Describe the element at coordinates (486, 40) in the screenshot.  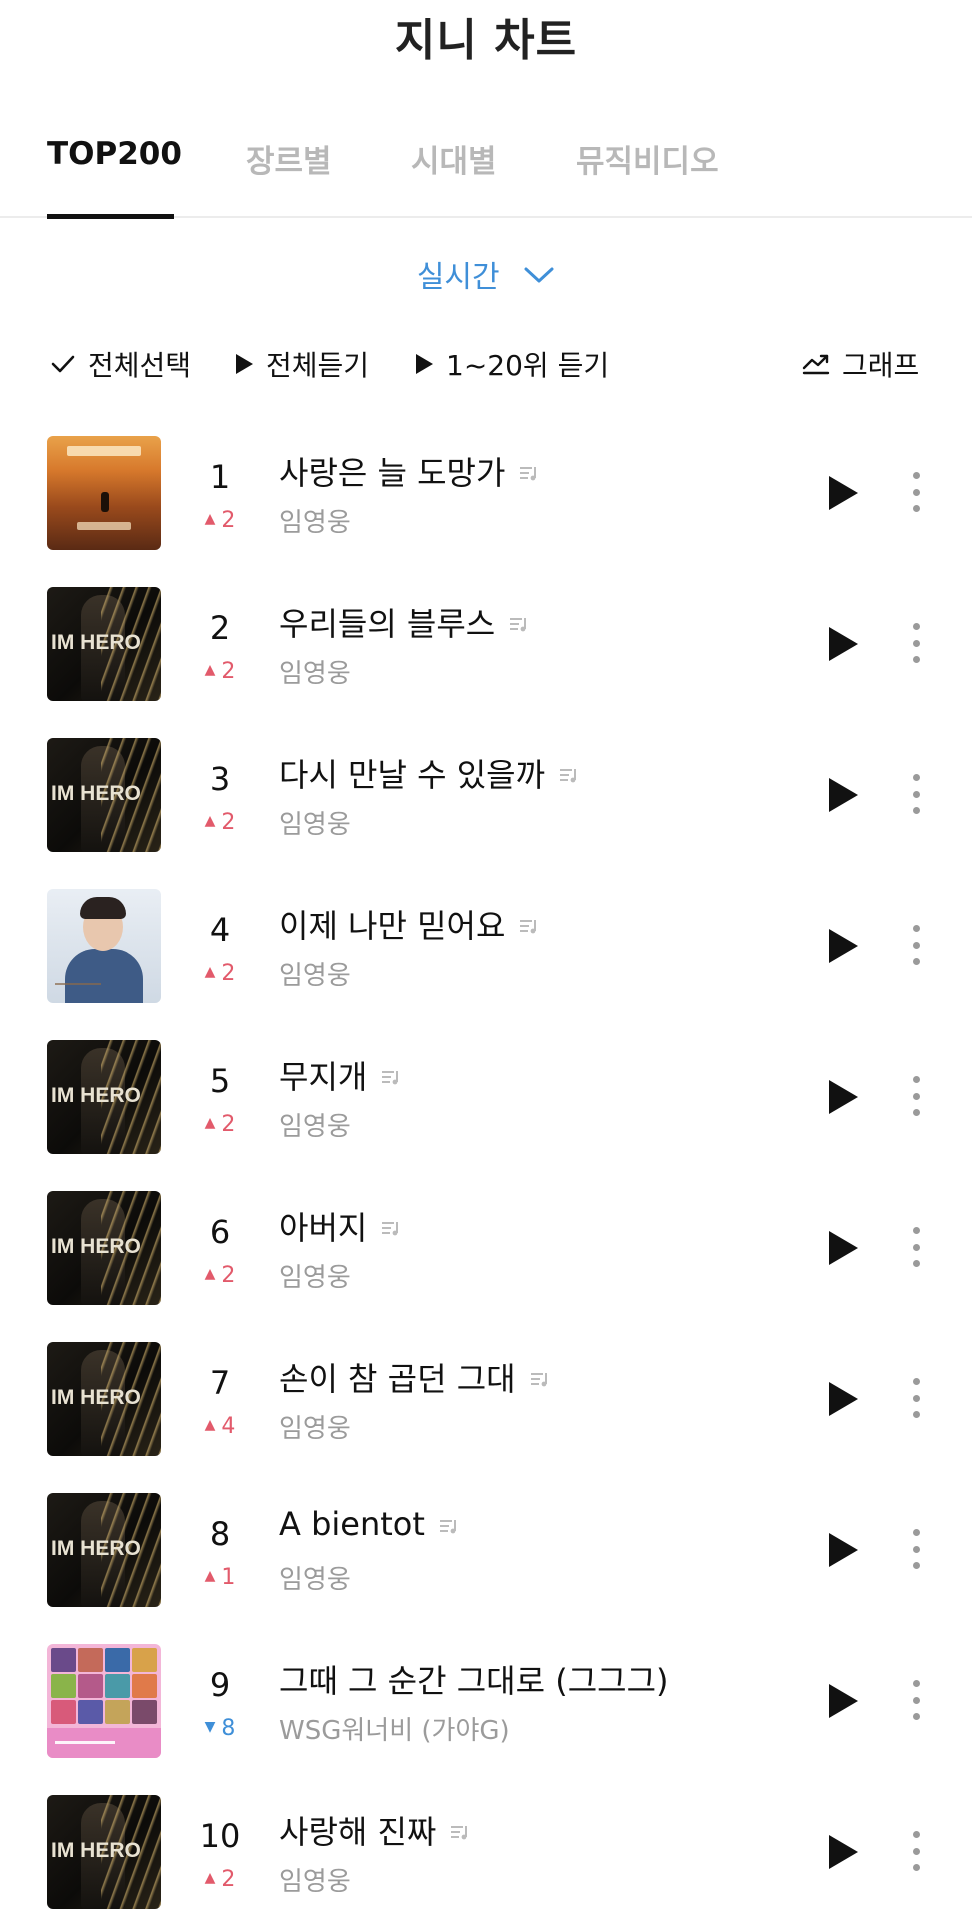
I see `app-header: 지니 차트` at that location.